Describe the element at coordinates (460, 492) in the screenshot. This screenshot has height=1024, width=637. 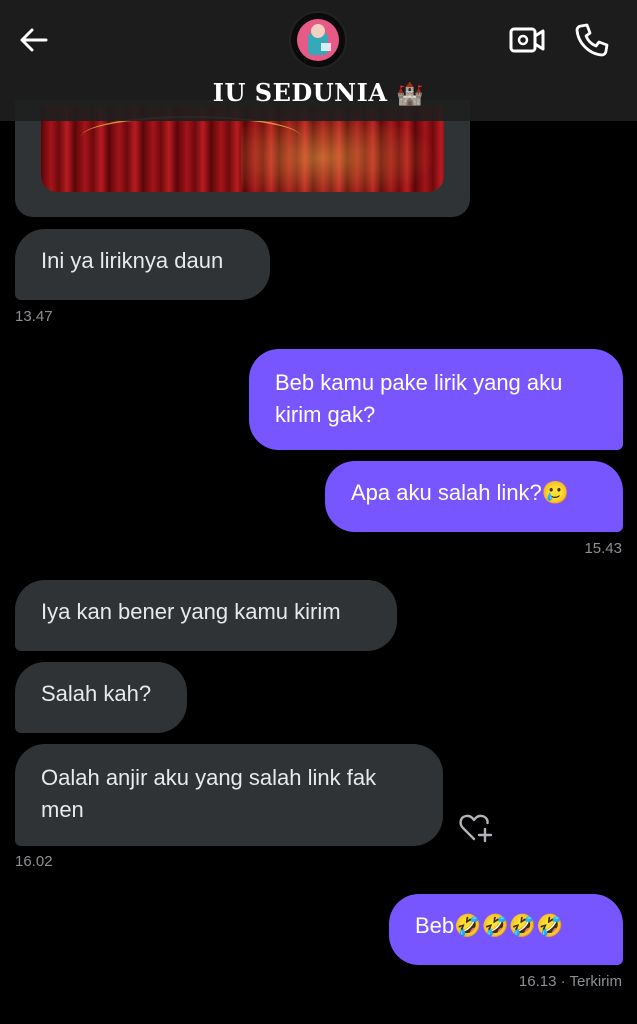
I see `message-text: Apa aku salah link?🥲` at that location.